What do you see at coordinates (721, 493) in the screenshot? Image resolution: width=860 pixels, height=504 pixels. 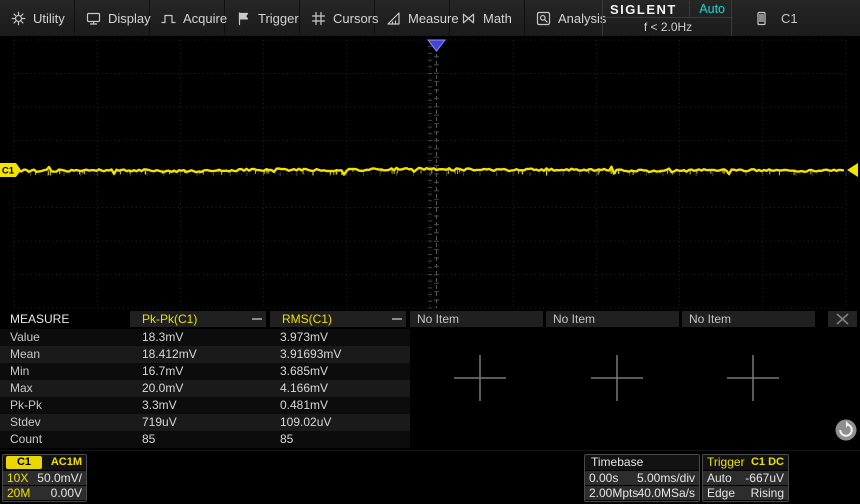 I see `trigger-type: Edge` at bounding box center [721, 493].